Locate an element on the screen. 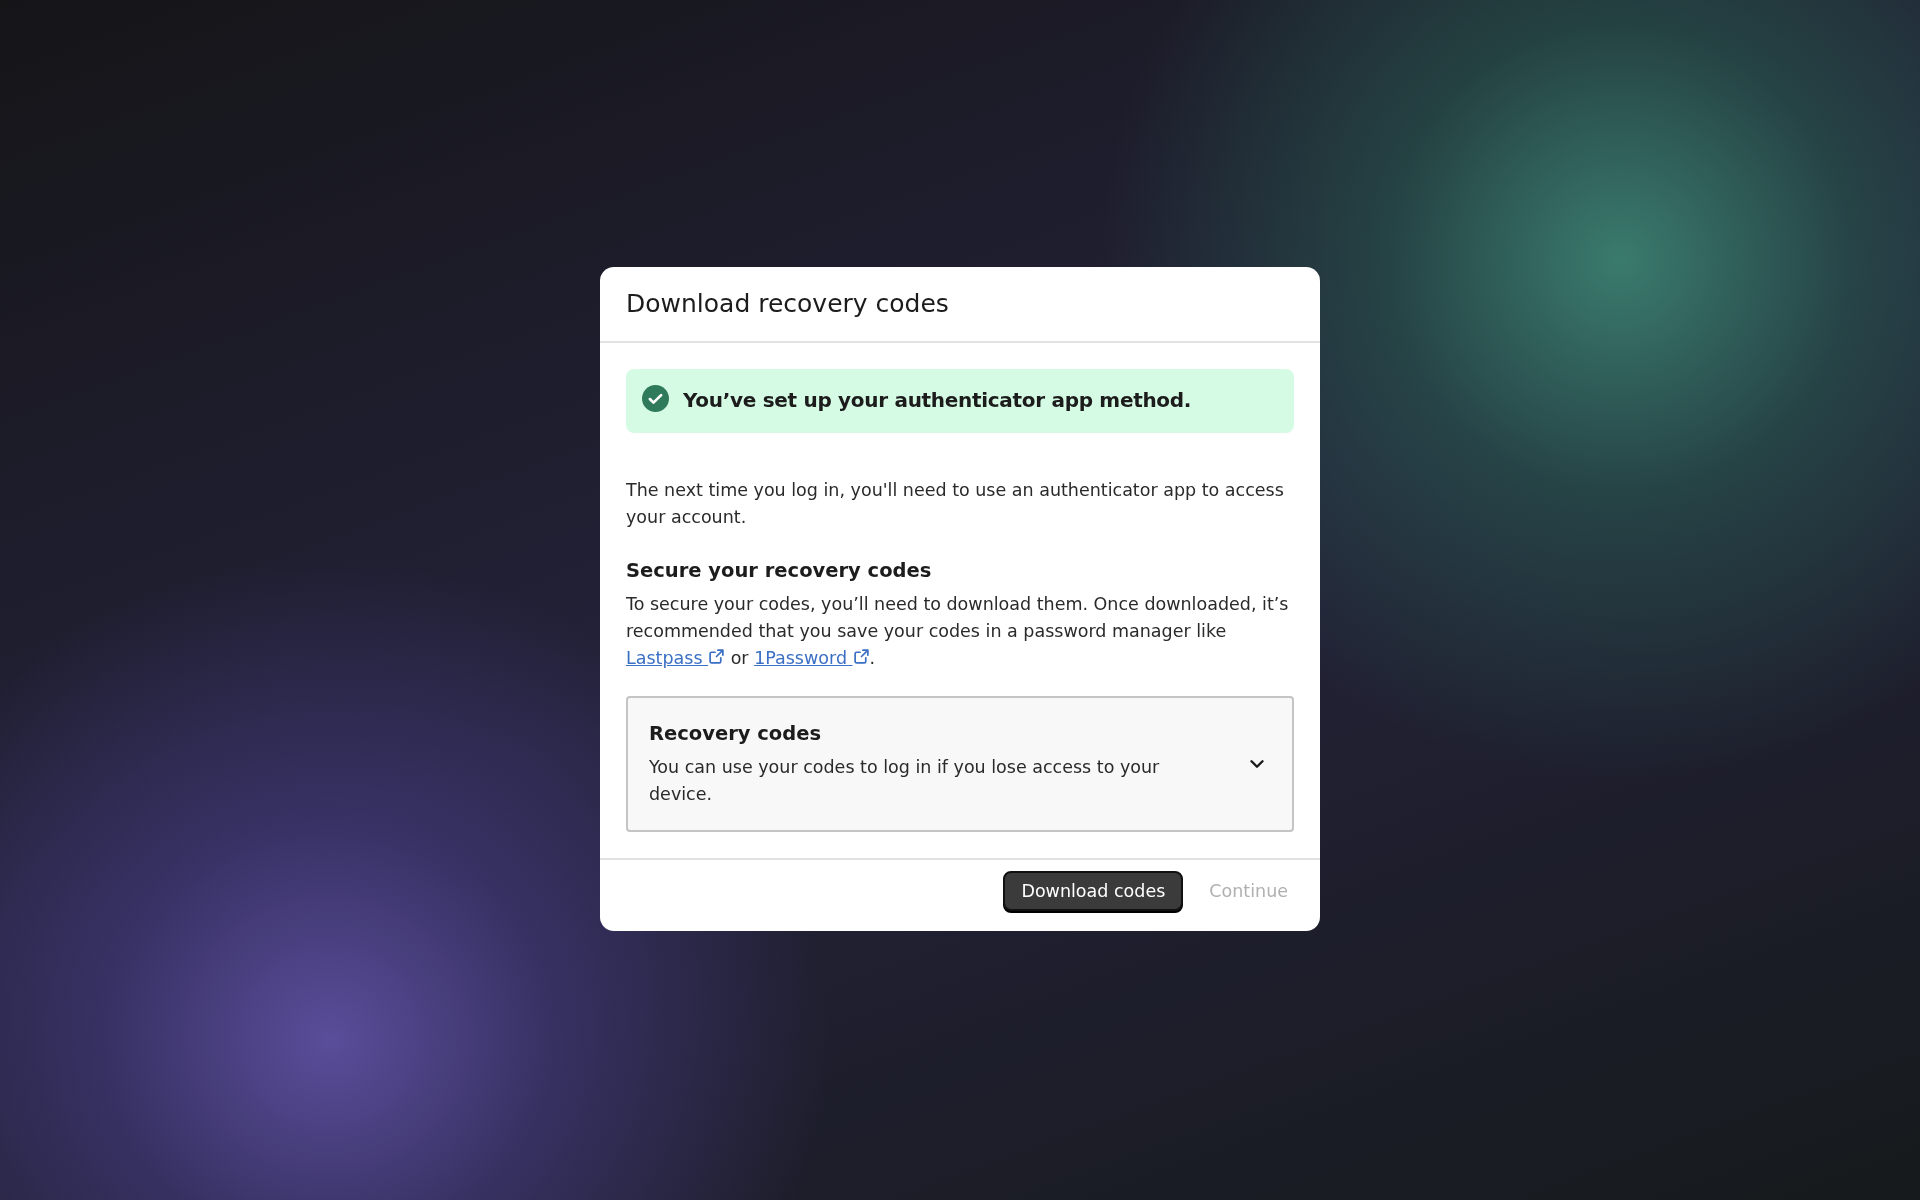 The image size is (1920, 1200). intro-text: The next time you log in, you'll need to use an authenticator app to access your account. is located at coordinates (955, 504).